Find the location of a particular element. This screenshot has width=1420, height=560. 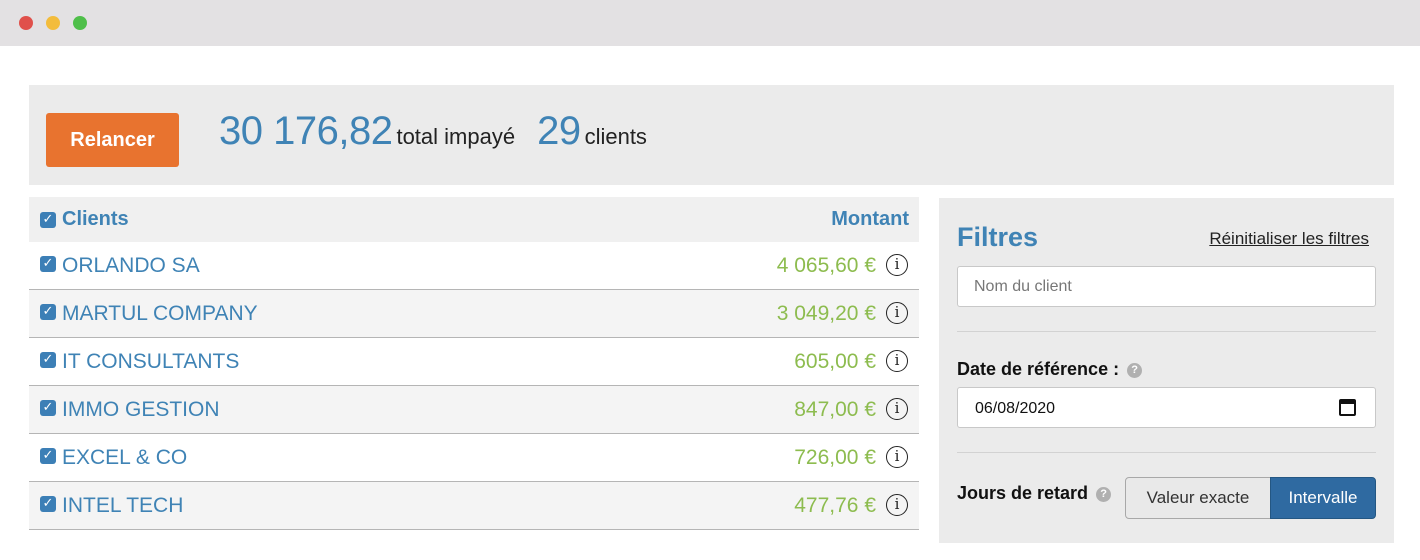

client-name-link: IMMO GESTION is located at coordinates (141, 410).